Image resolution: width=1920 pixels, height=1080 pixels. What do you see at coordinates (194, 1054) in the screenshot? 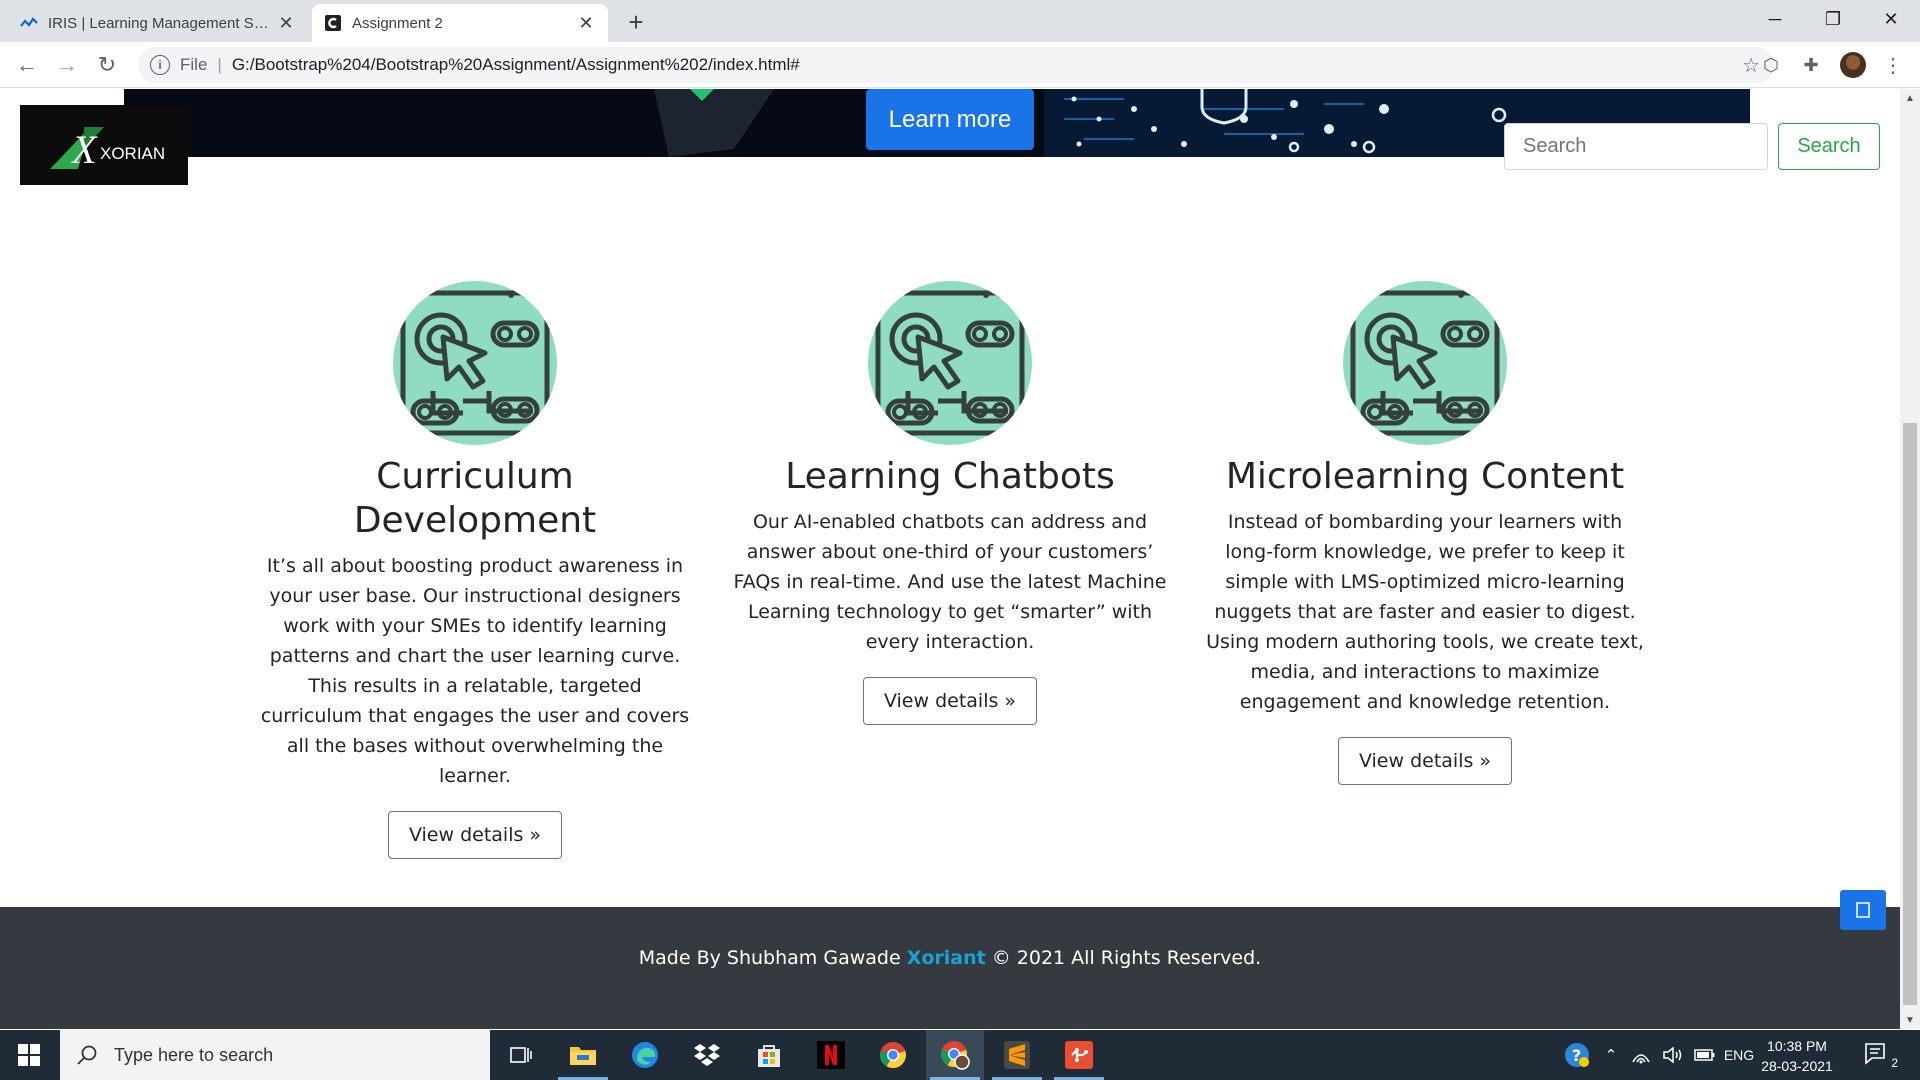
I see `taskbar-search-placeholder: Type here to search` at bounding box center [194, 1054].